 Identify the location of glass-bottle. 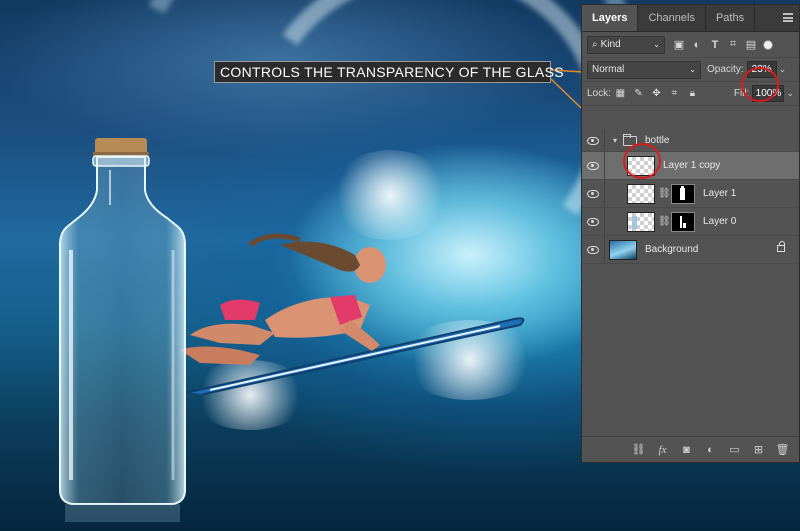
(122, 330).